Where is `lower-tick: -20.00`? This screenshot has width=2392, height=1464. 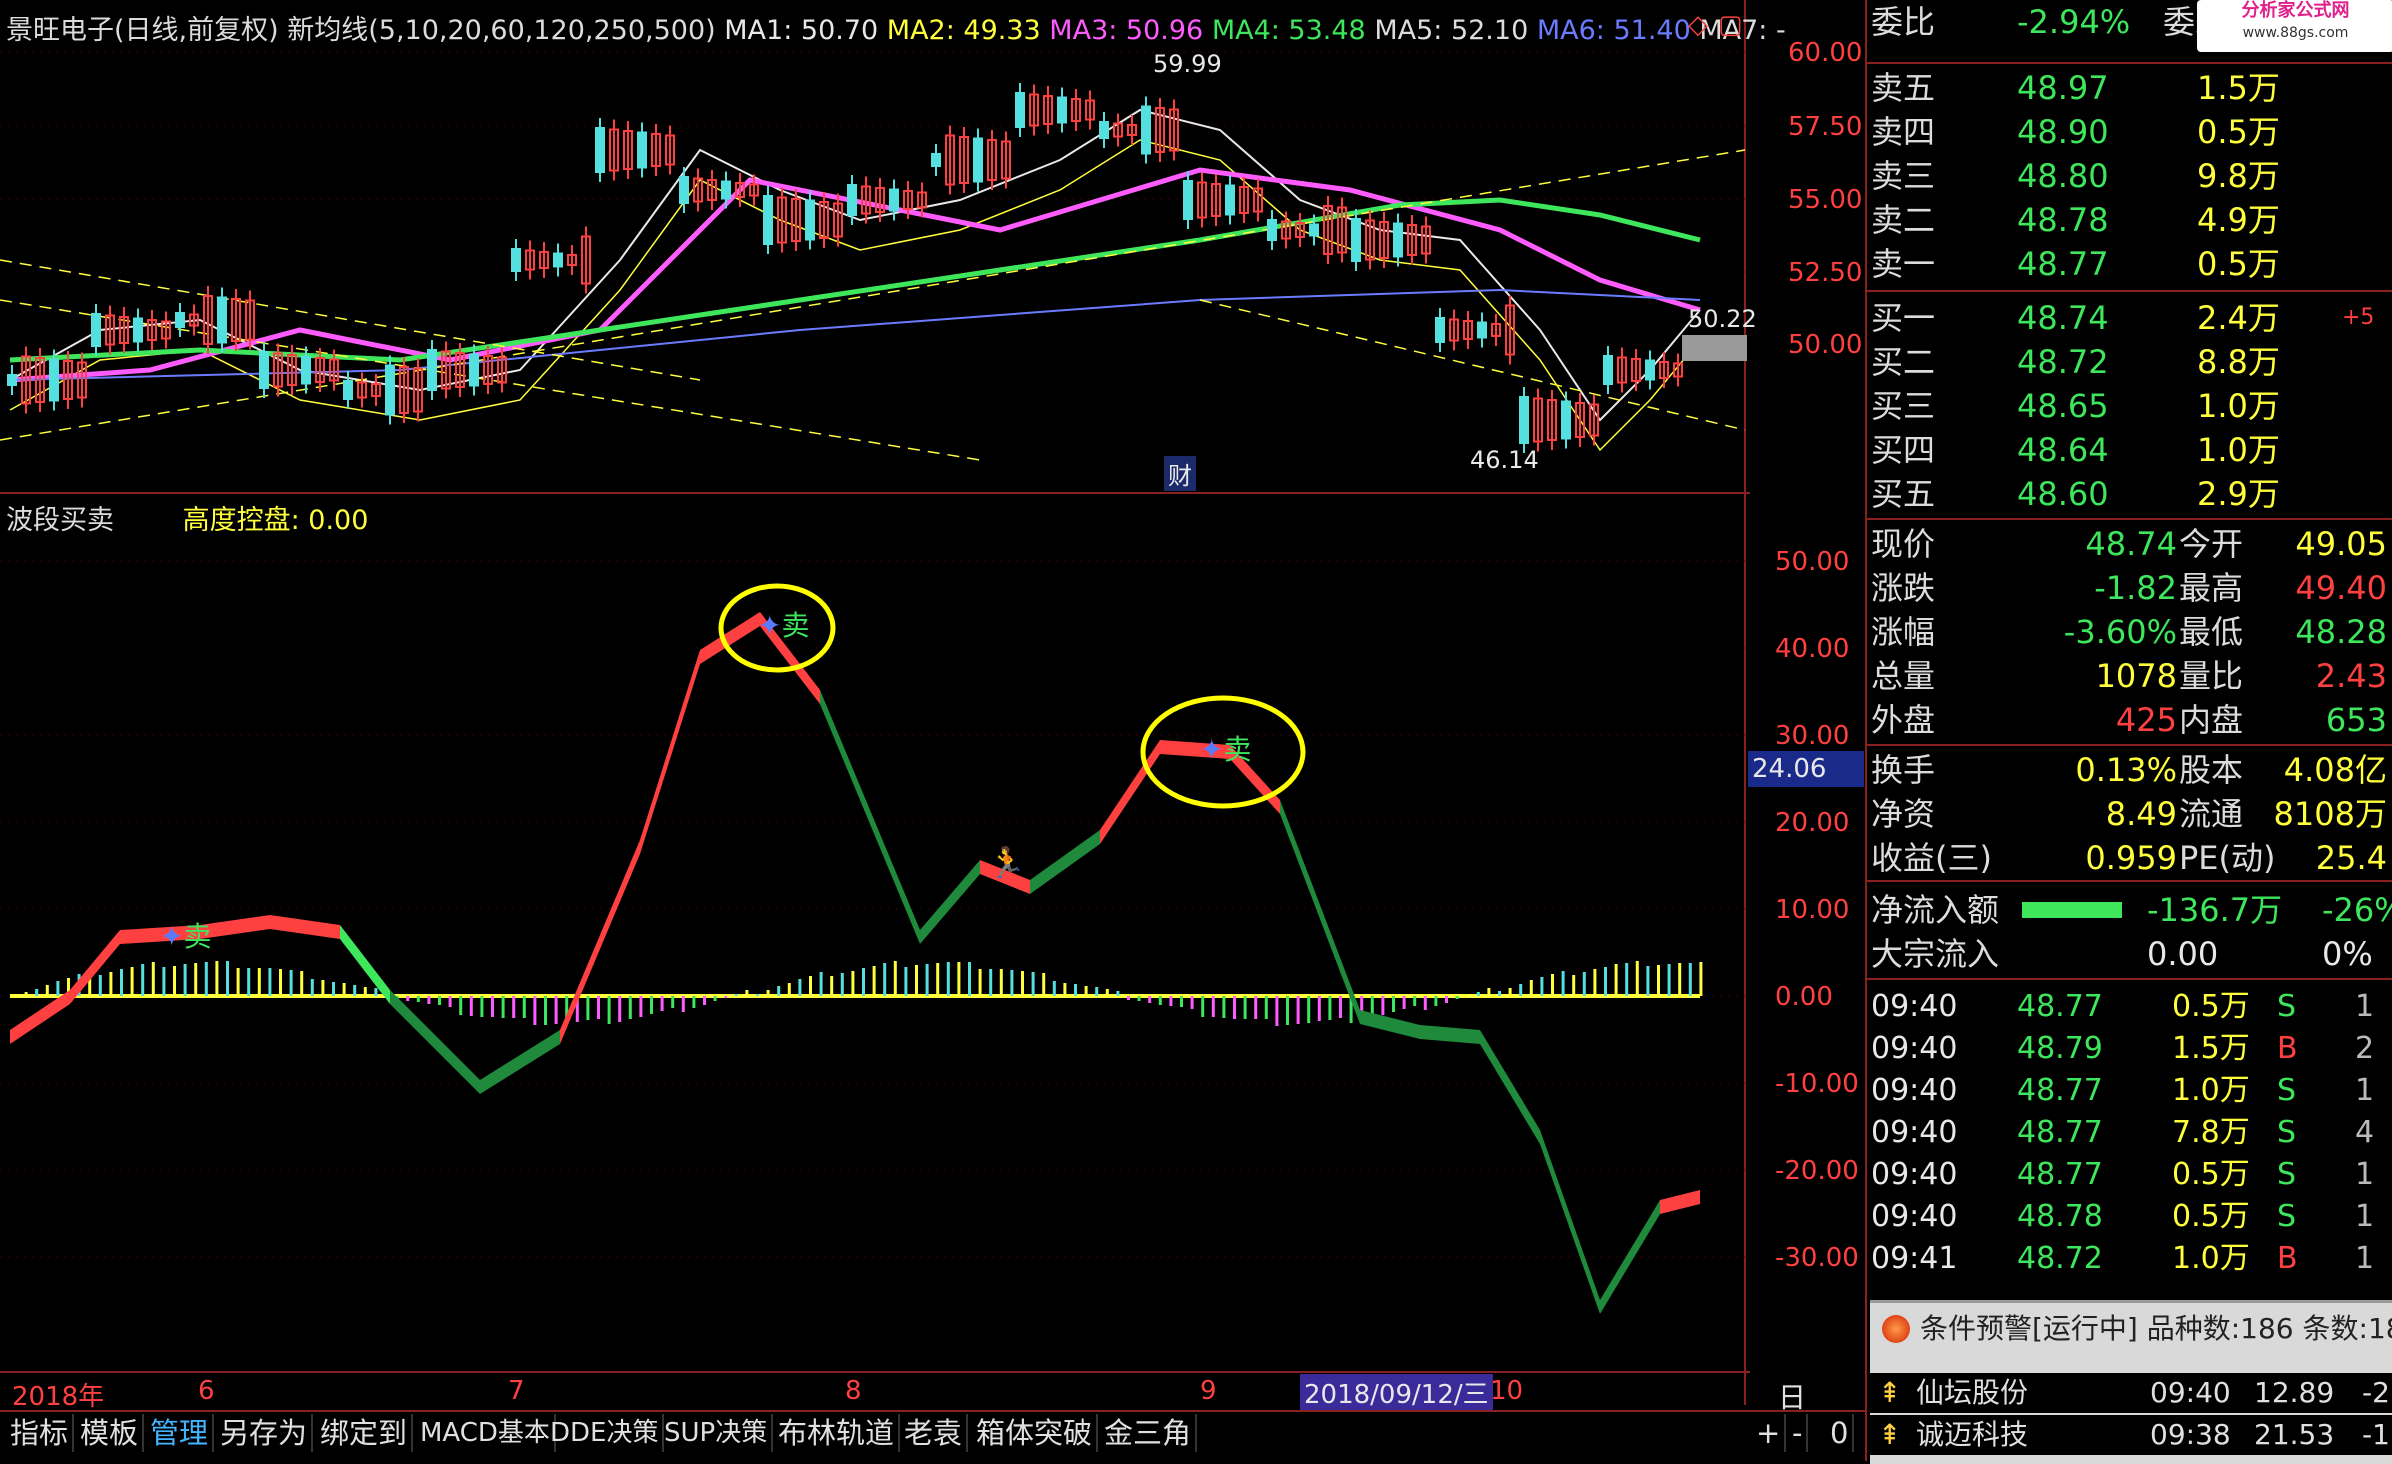 lower-tick: -20.00 is located at coordinates (1817, 1171).